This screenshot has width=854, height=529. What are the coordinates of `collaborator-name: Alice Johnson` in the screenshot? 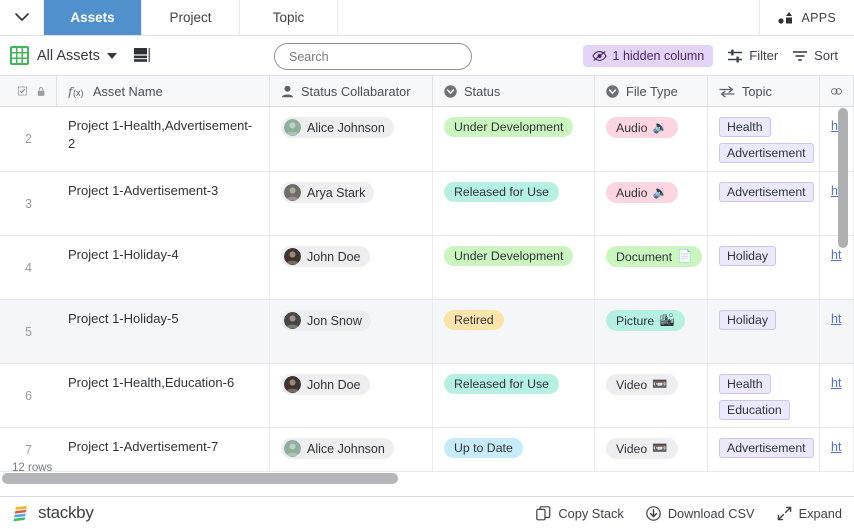 It's located at (346, 448).